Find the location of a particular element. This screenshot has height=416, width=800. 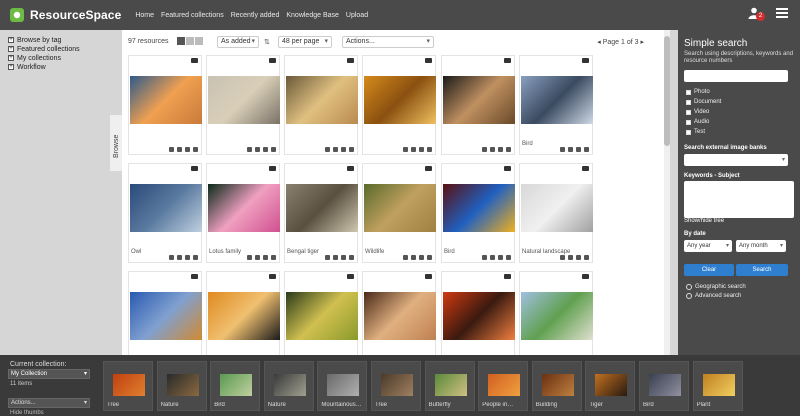

collection-item: Bird is located at coordinates (235, 386).